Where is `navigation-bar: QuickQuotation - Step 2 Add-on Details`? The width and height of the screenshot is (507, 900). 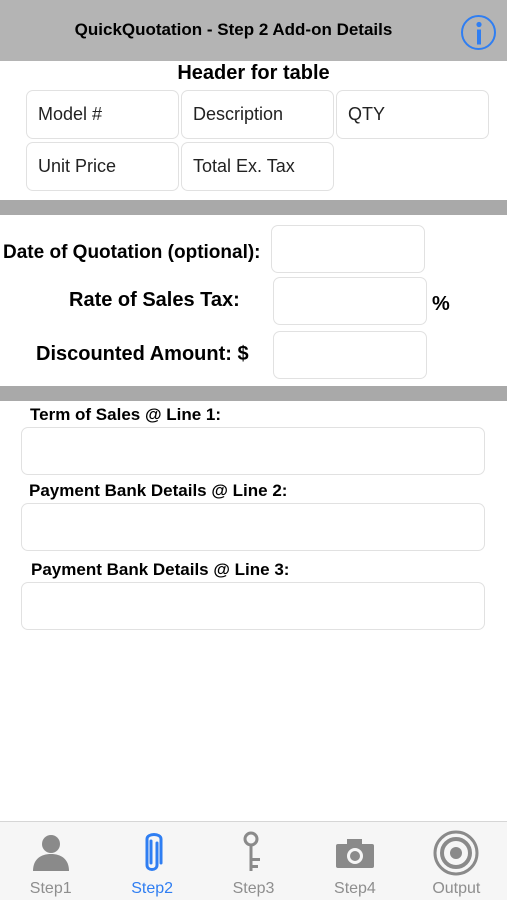 navigation-bar: QuickQuotation - Step 2 Add-on Details is located at coordinates (253, 30).